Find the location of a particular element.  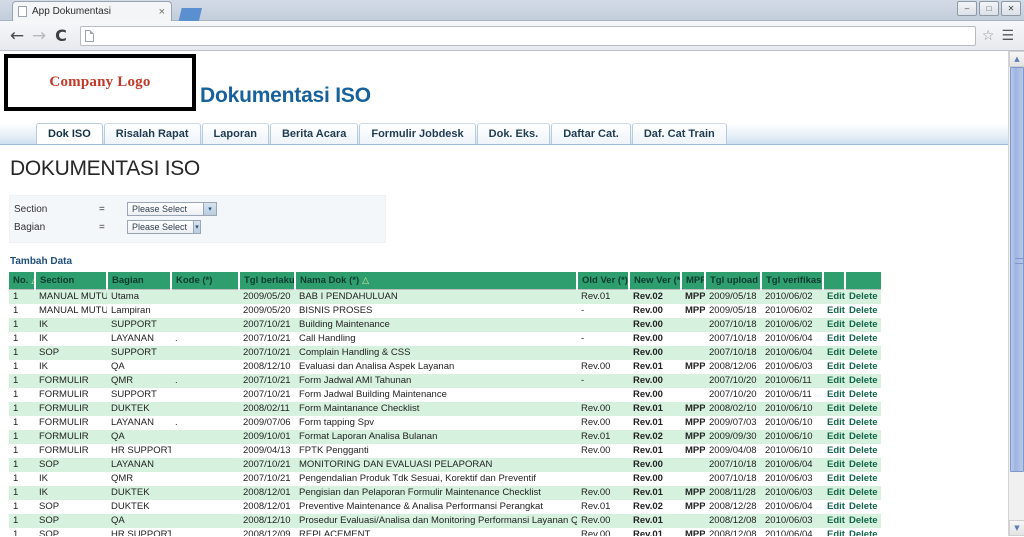

bagian-select: Please Select ▾ is located at coordinates (164, 227).